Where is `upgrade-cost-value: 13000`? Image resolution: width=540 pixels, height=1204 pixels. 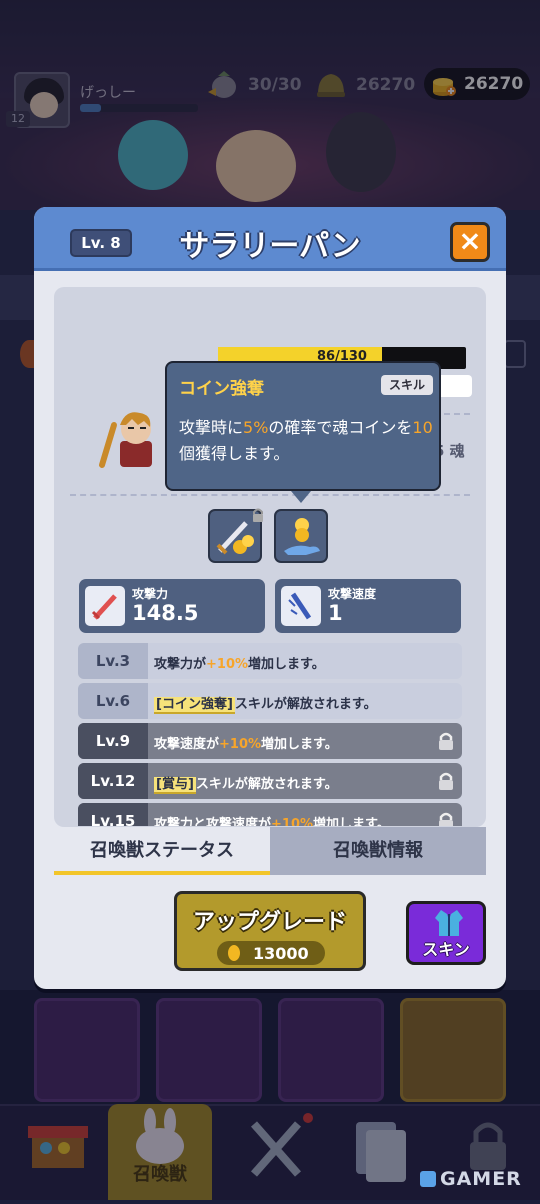 upgrade-cost-value: 13000 is located at coordinates (281, 953).